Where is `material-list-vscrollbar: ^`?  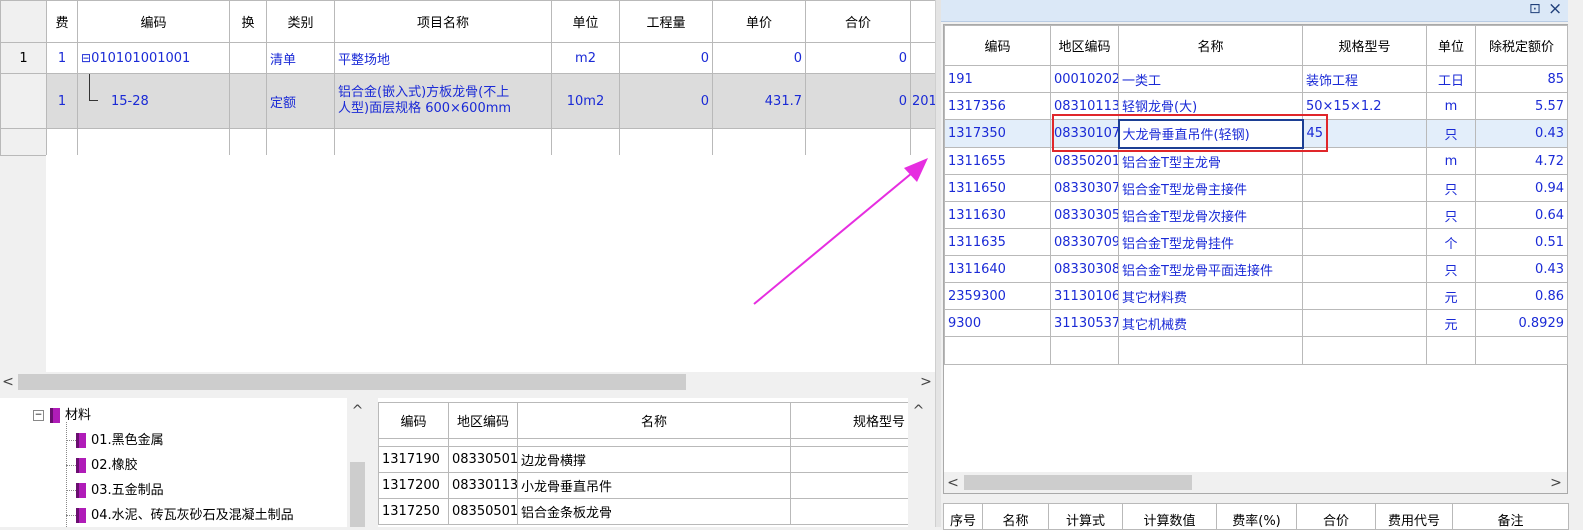 material-list-vscrollbar: ^ is located at coordinates (918, 462).